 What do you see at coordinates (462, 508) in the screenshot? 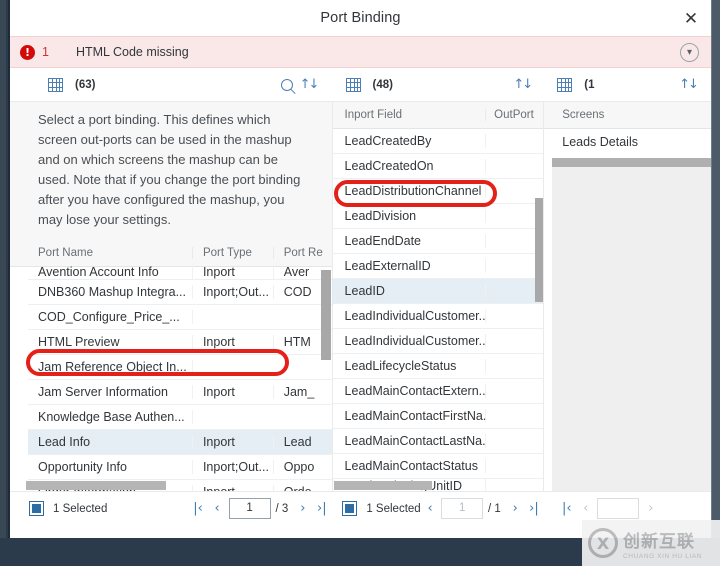
I see `middle-page-input: 1` at bounding box center [462, 508].